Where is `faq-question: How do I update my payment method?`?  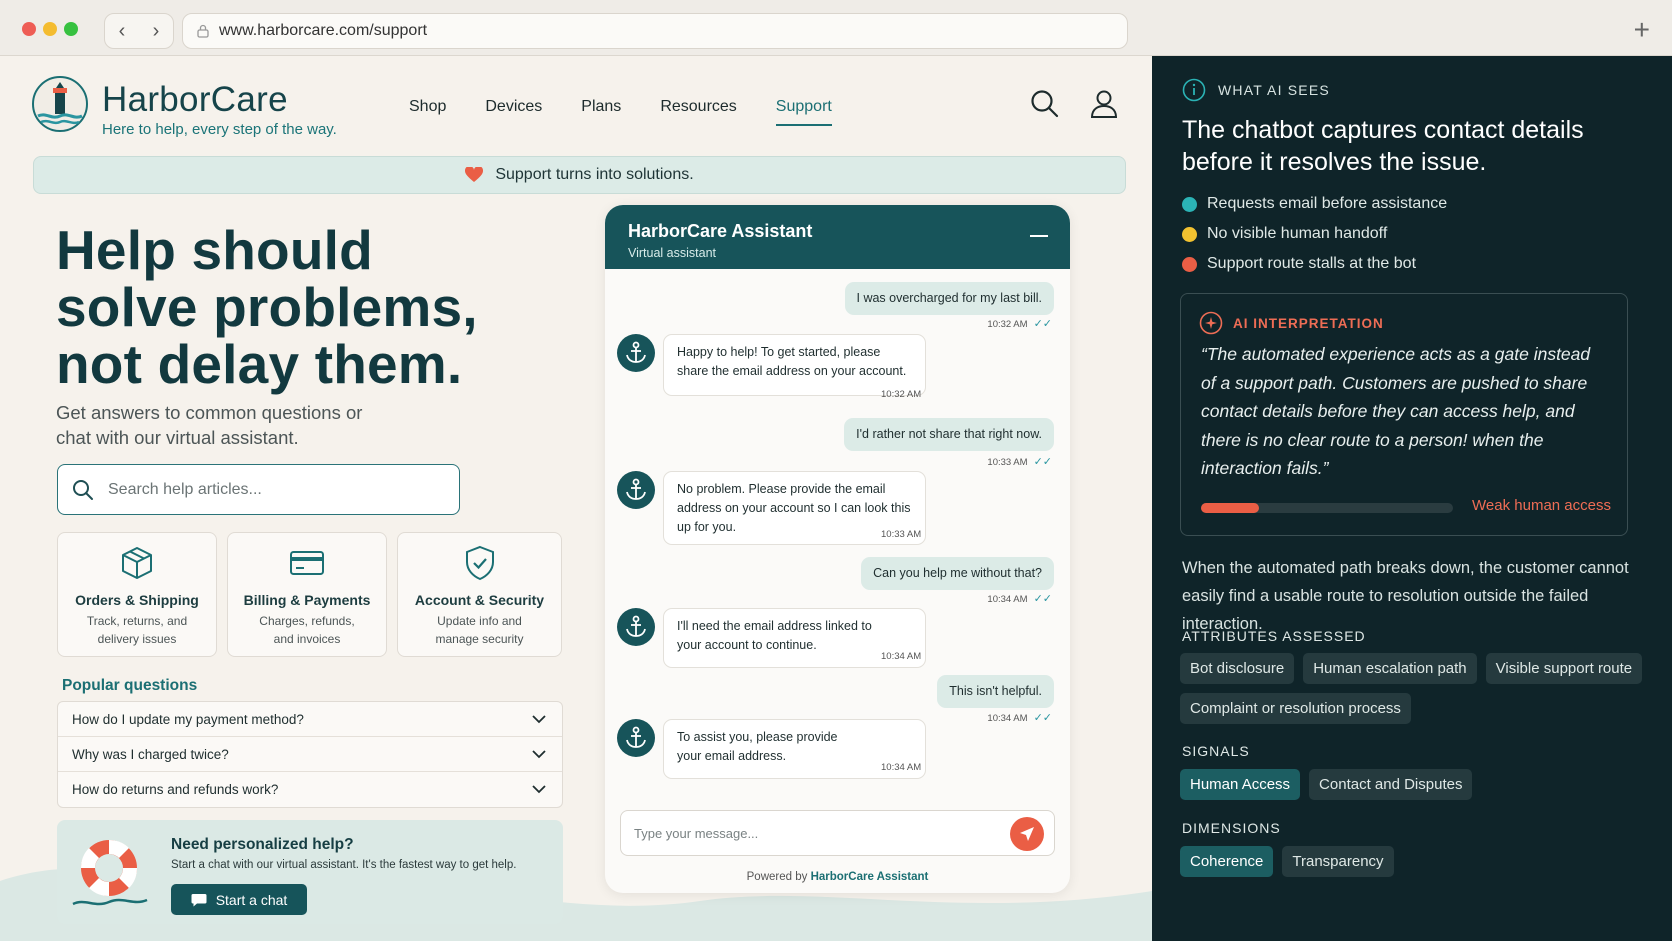
faq-question: How do I update my payment method? is located at coordinates (188, 719).